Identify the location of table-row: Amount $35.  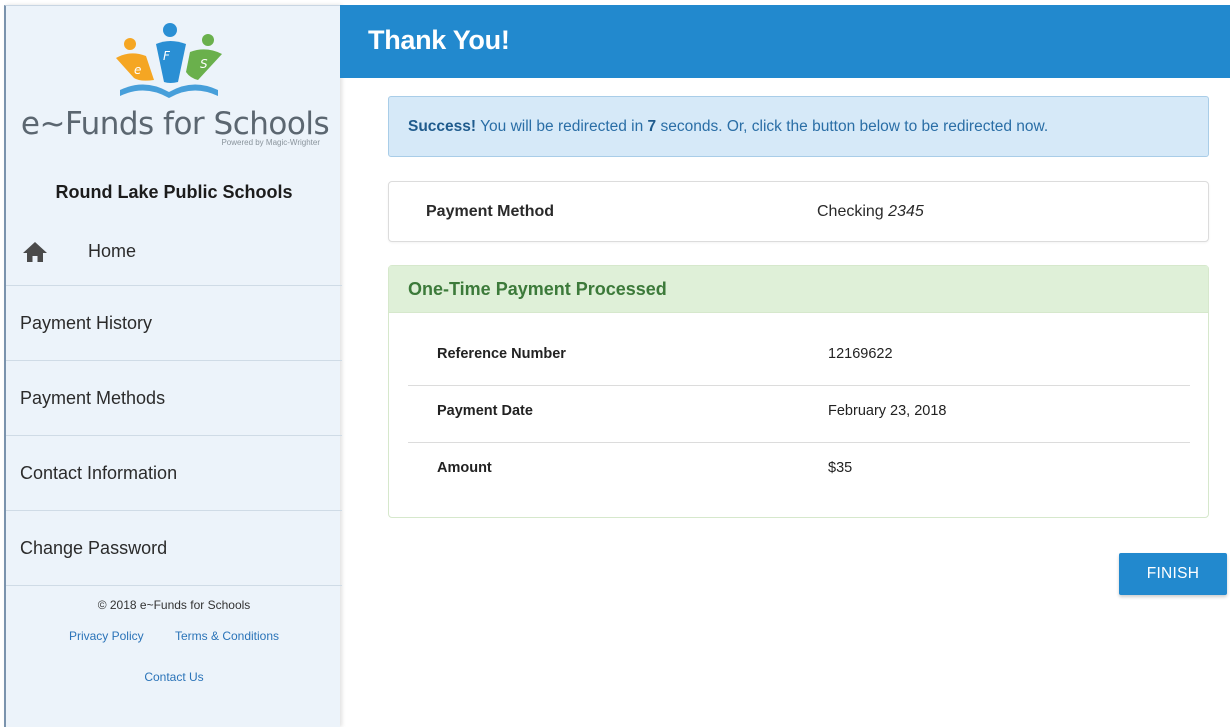
(799, 471).